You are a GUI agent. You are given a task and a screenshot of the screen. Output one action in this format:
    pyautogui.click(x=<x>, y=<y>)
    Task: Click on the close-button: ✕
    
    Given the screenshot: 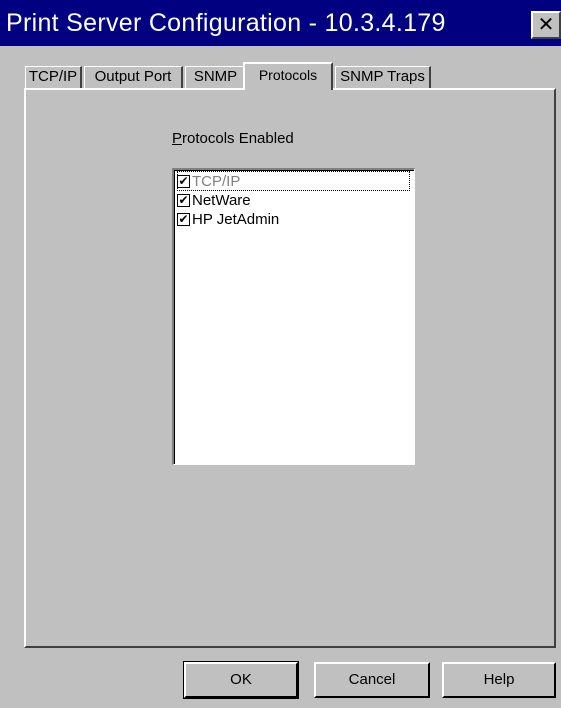 What is the action you would take?
    pyautogui.click(x=546, y=25)
    